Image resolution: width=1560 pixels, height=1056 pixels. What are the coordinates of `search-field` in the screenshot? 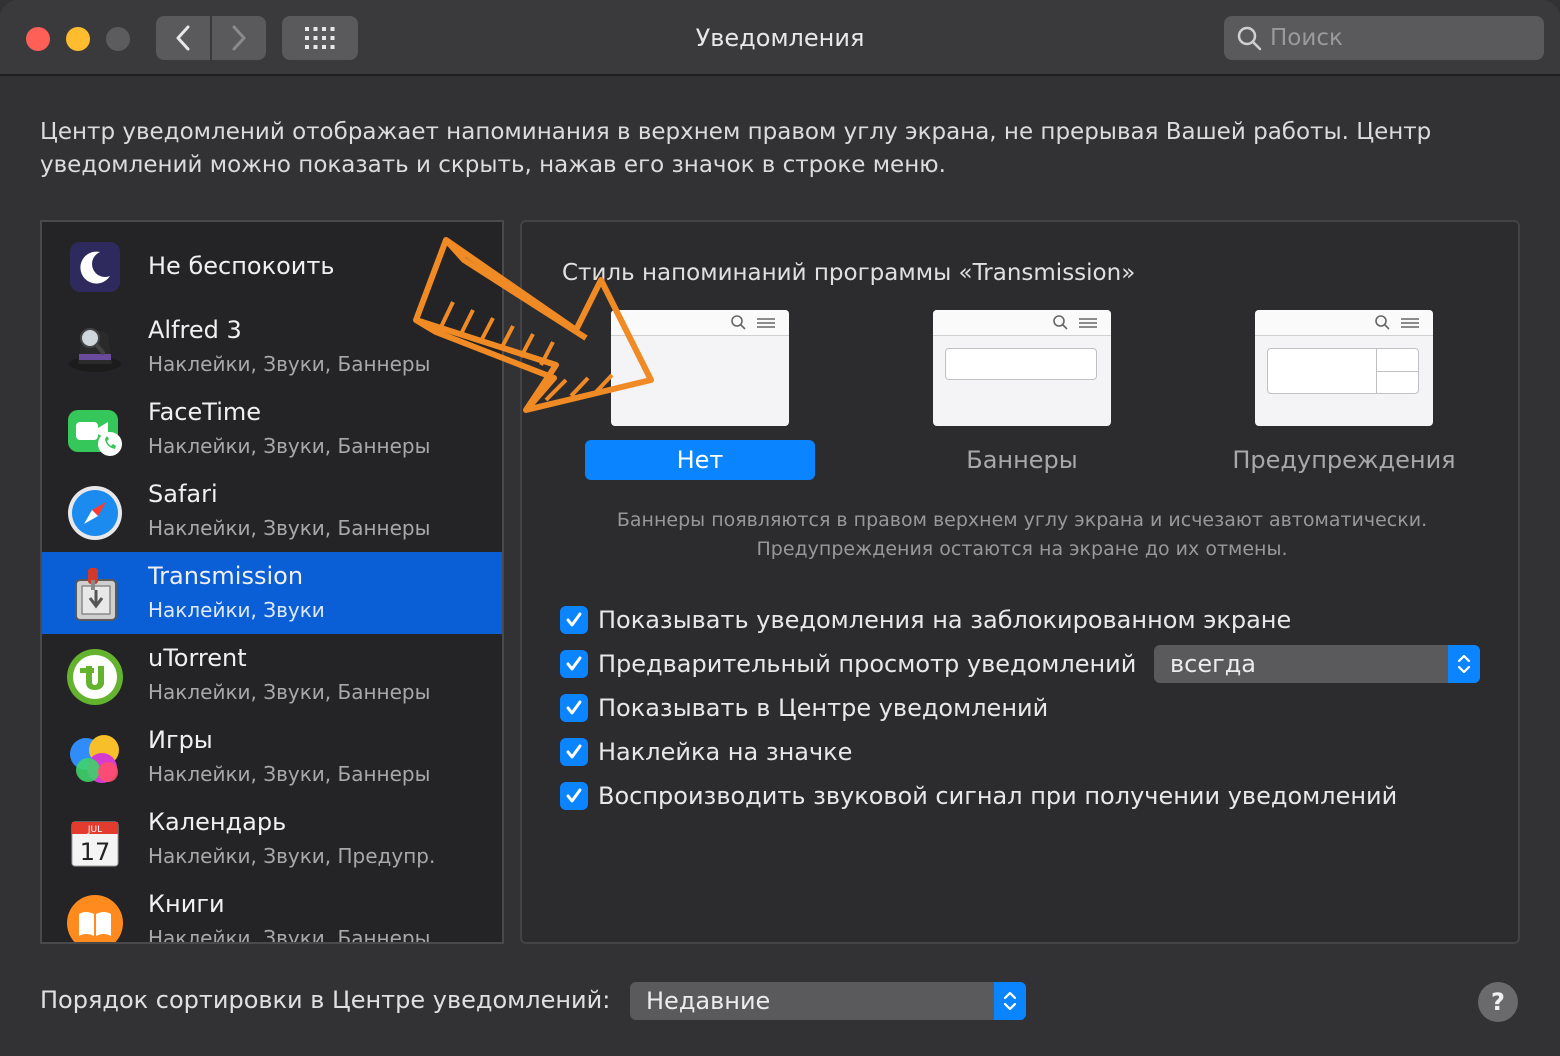 It's located at (1384, 38).